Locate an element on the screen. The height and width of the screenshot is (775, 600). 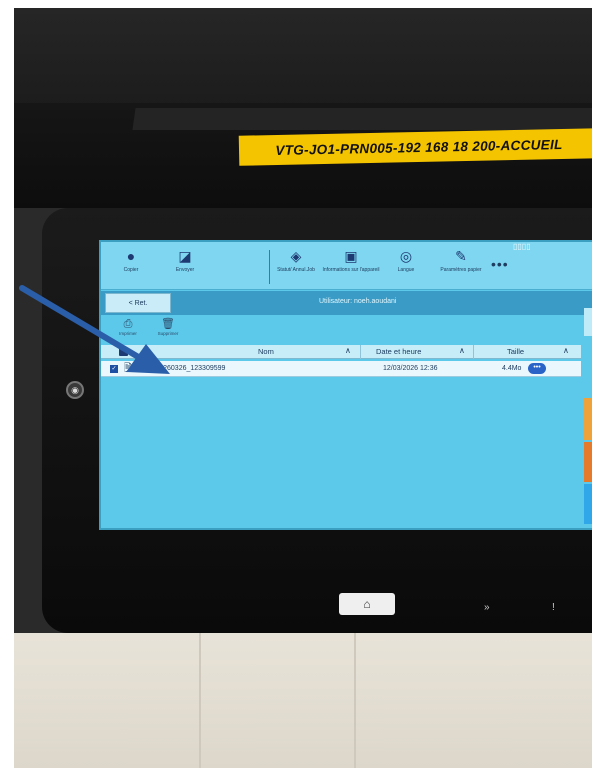
status-icon: ◈ is located at coordinates (296, 256).